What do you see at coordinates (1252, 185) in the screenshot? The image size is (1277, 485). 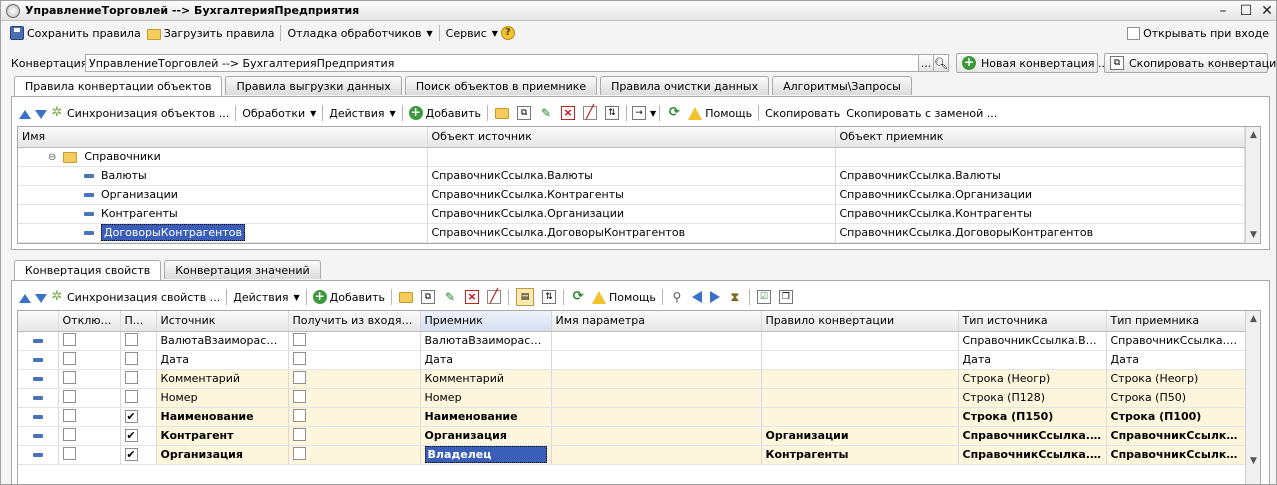 I see `objects-scrollbar: ▲ ▼` at bounding box center [1252, 185].